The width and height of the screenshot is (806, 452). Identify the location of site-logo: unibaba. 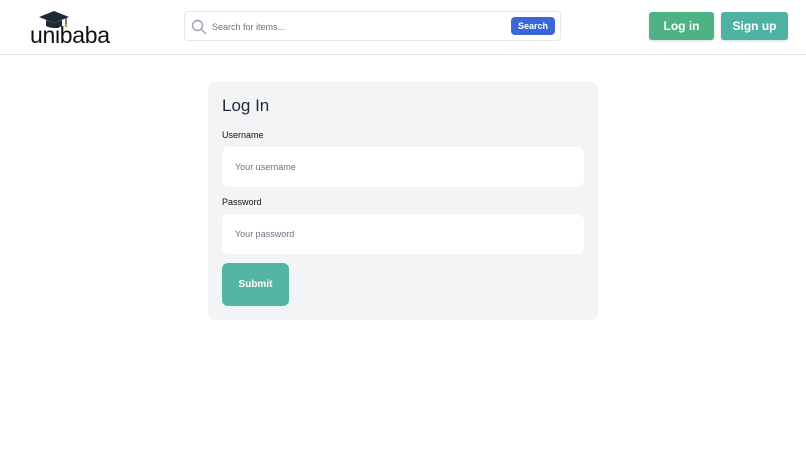
(70, 29).